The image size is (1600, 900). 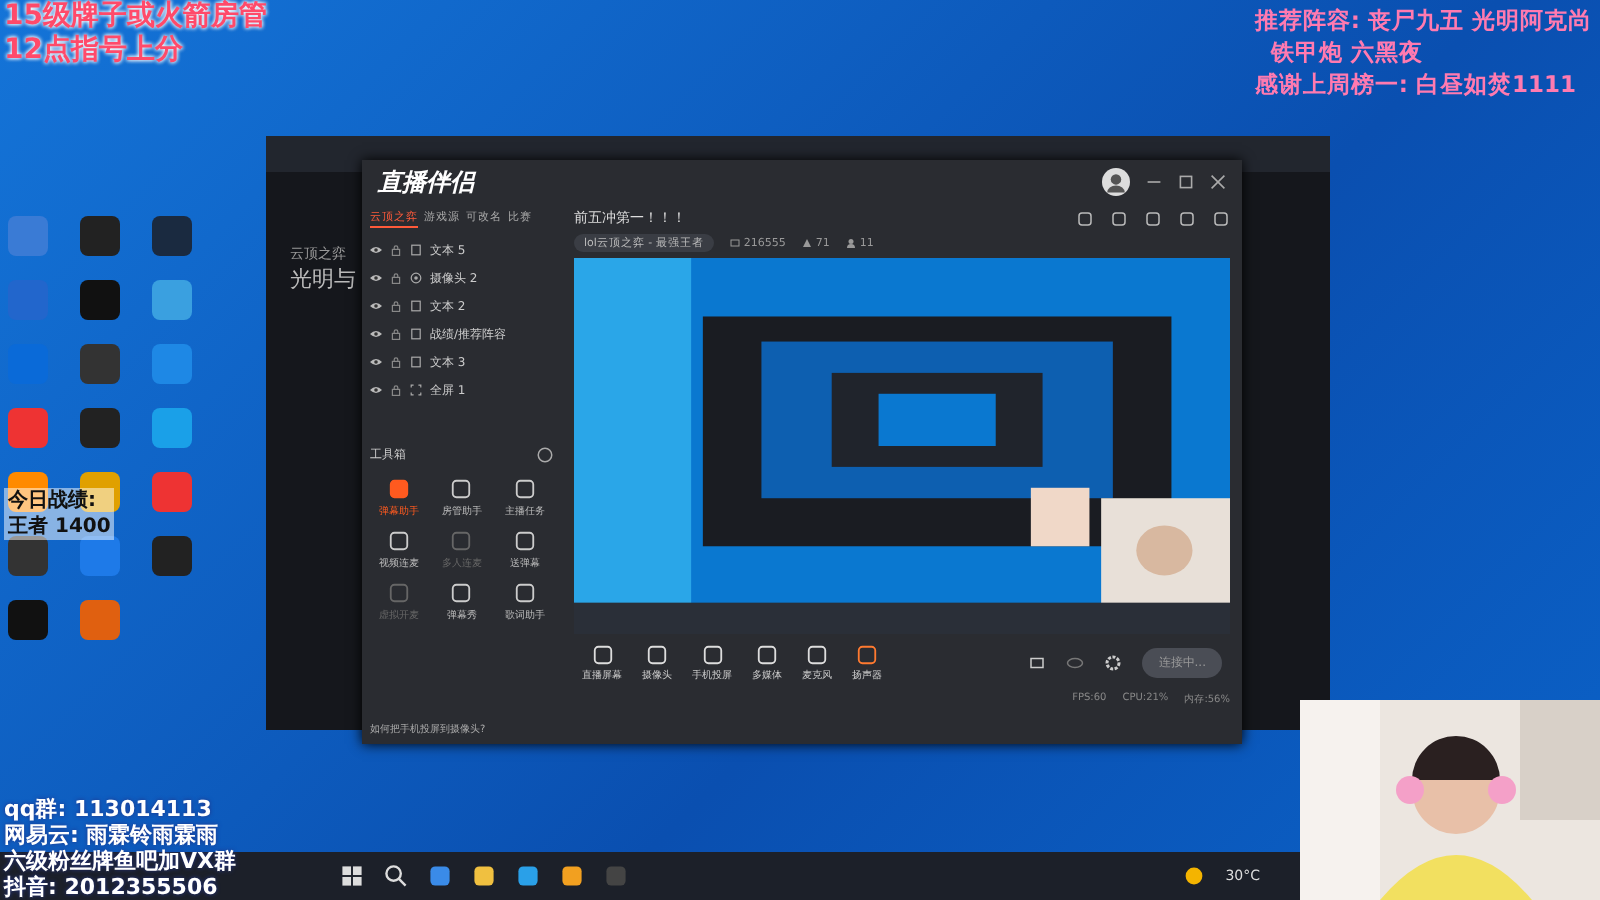 I want to click on avatar-icon, so click(x=1116, y=182).